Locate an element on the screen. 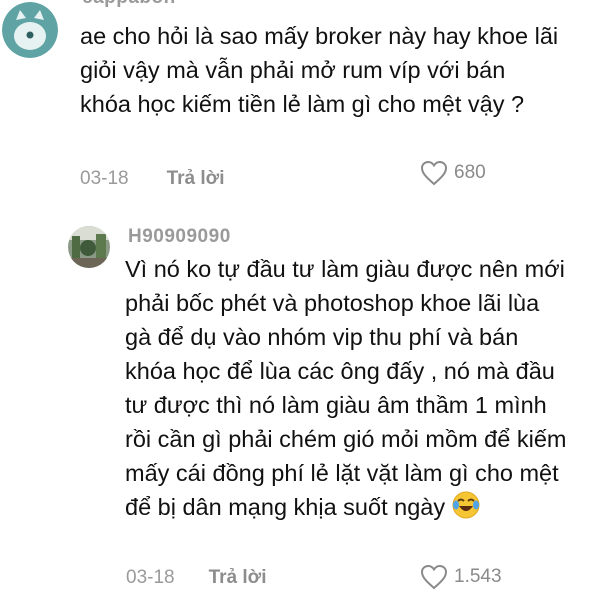  reply-button: Trả lời is located at coordinates (238, 578).